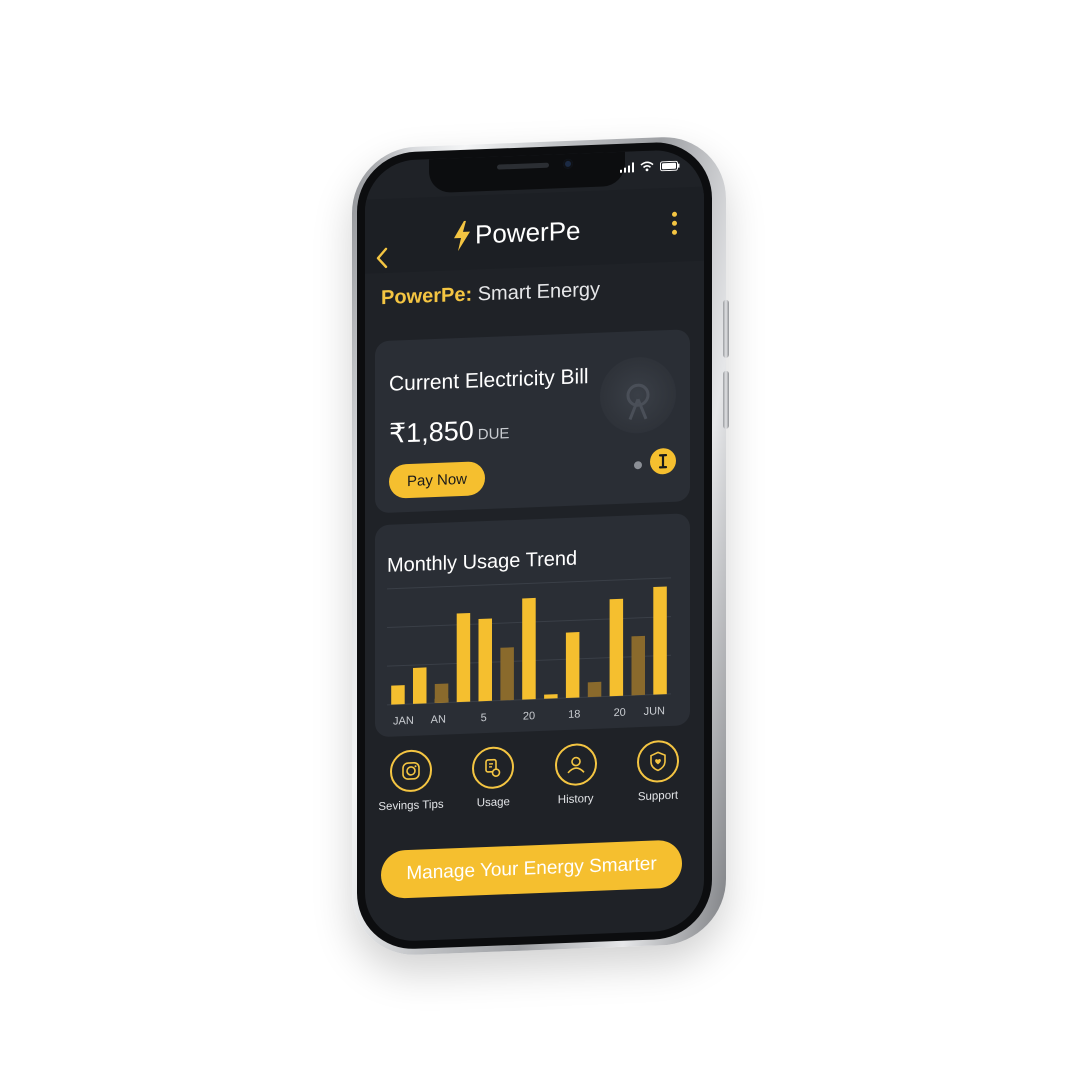  What do you see at coordinates (574, 714) in the screenshot?
I see `chart-tick-label: 18` at bounding box center [574, 714].